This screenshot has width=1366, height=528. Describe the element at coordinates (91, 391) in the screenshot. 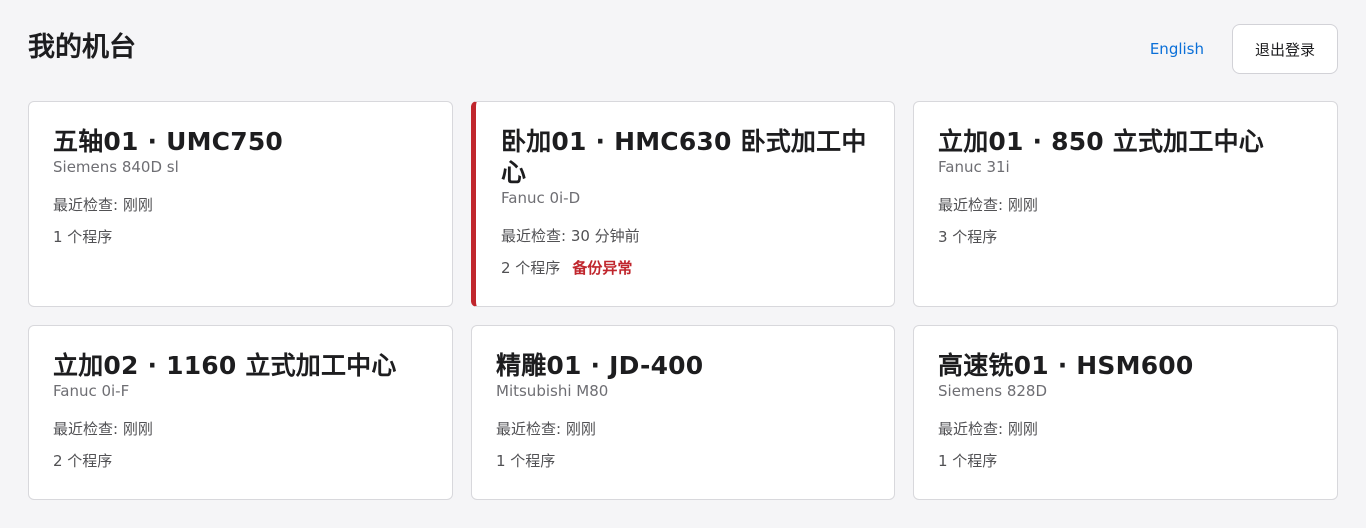

I see `machine-controller: Fanuc 0i-F` at that location.